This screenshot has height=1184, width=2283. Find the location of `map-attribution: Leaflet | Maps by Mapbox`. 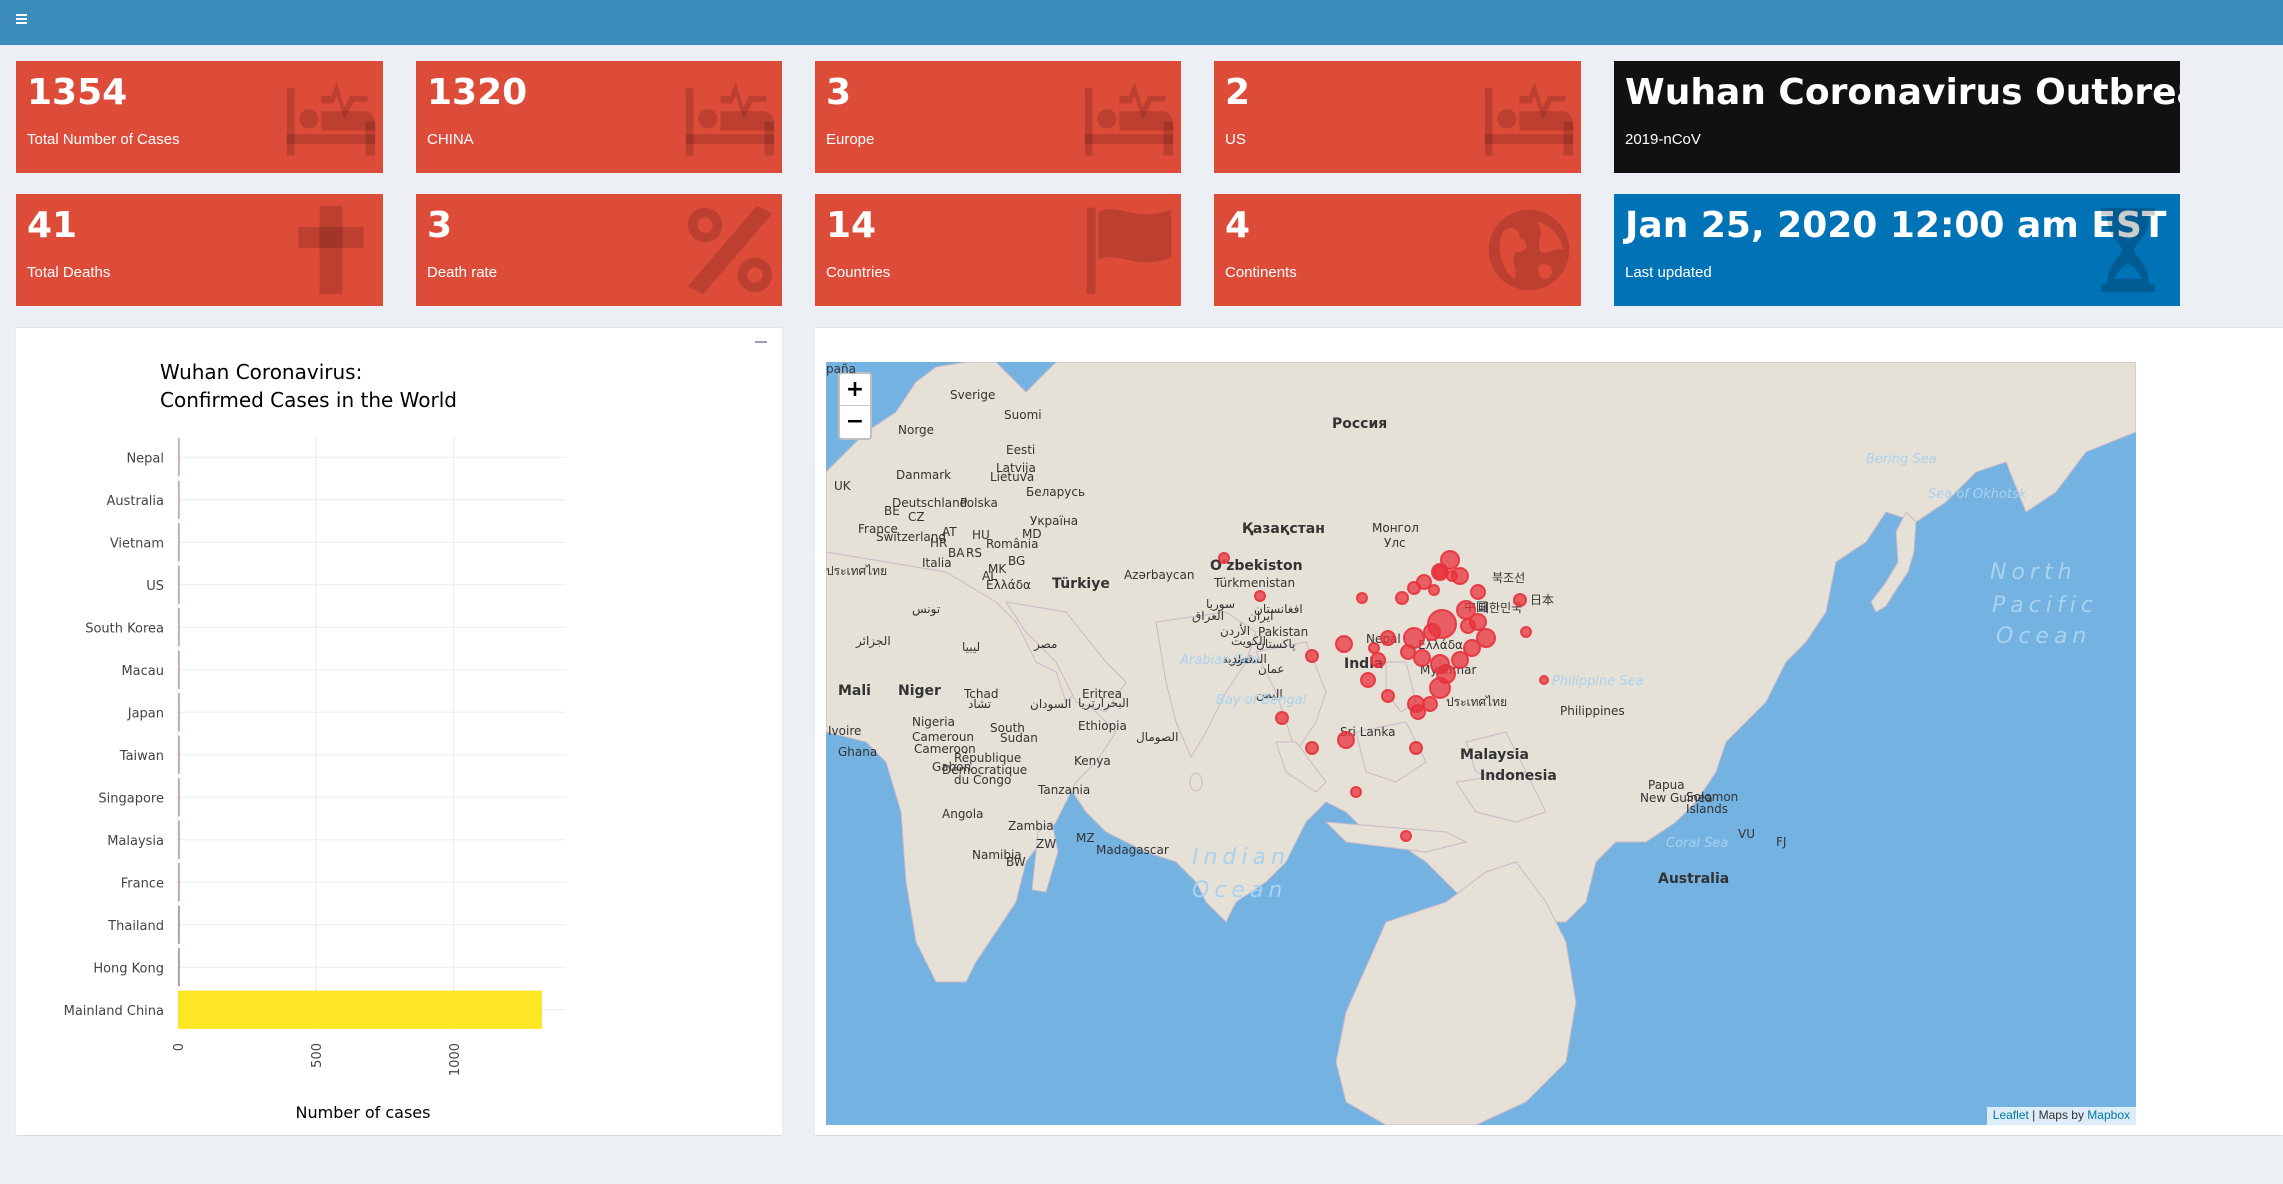

map-attribution: Leaflet | Maps by Mapbox is located at coordinates (2061, 1116).